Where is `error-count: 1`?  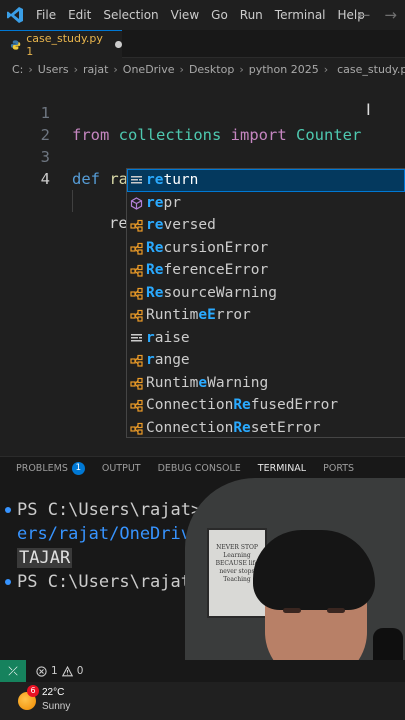
error-count: 1 is located at coordinates (54, 671).